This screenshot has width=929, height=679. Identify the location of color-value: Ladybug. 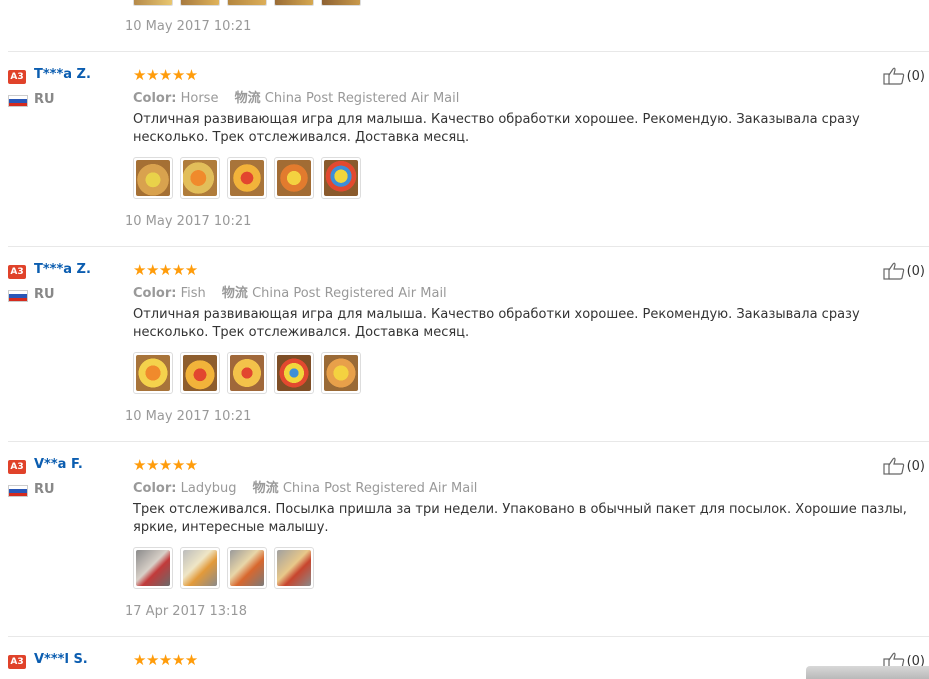
(208, 488).